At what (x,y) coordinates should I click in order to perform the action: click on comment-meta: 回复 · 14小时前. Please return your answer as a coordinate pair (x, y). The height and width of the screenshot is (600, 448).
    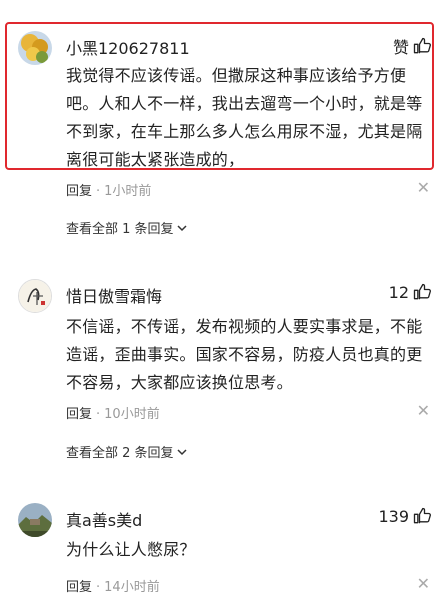
    Looking at the image, I should click on (113, 585).